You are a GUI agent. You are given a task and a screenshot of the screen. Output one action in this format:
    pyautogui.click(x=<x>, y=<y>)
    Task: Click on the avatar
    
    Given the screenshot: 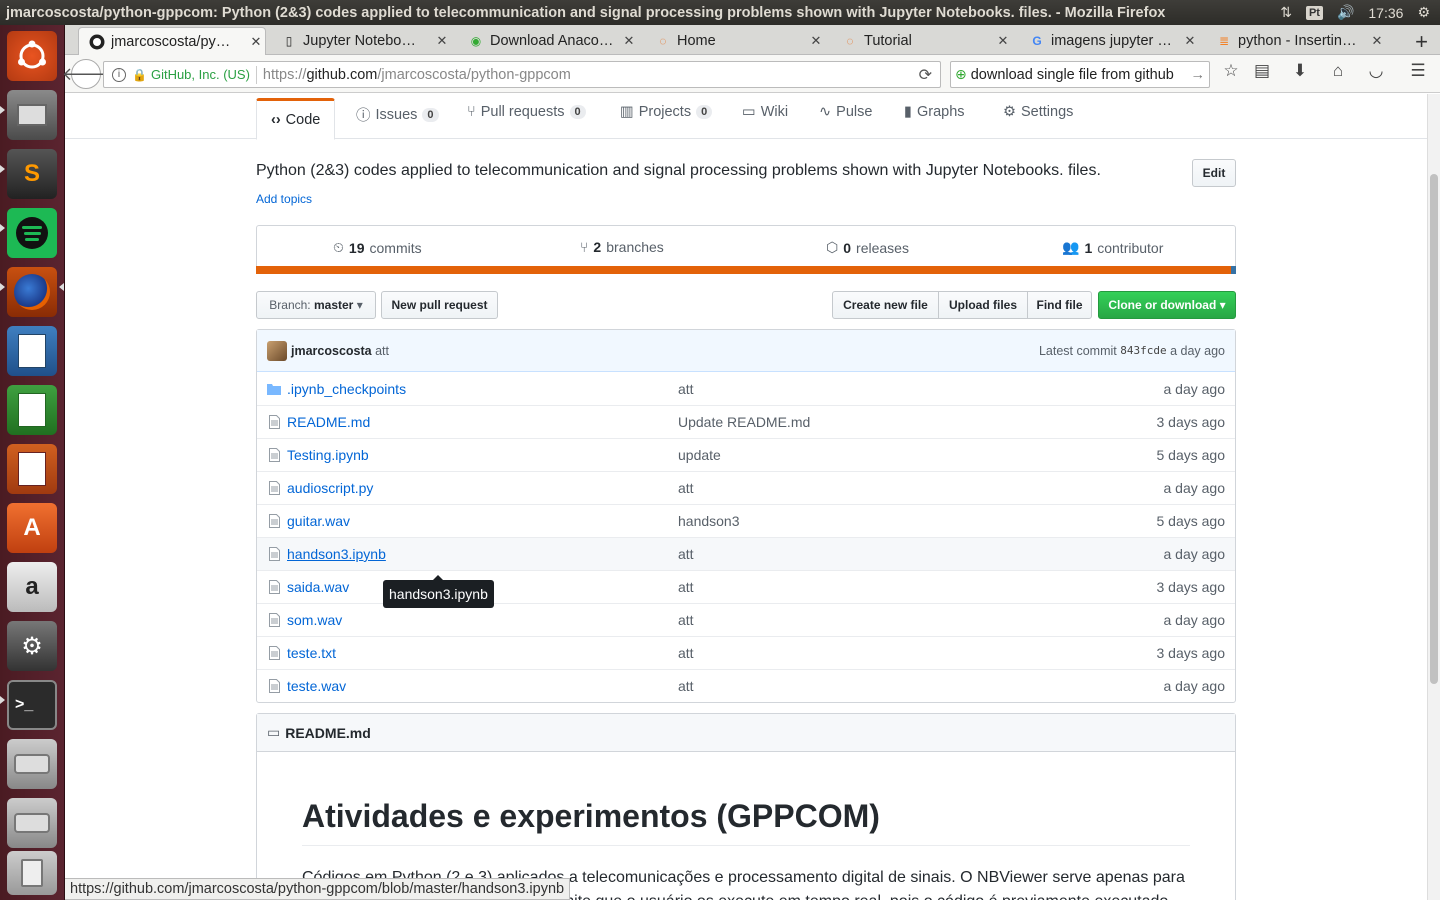 What is the action you would take?
    pyautogui.click(x=277, y=350)
    